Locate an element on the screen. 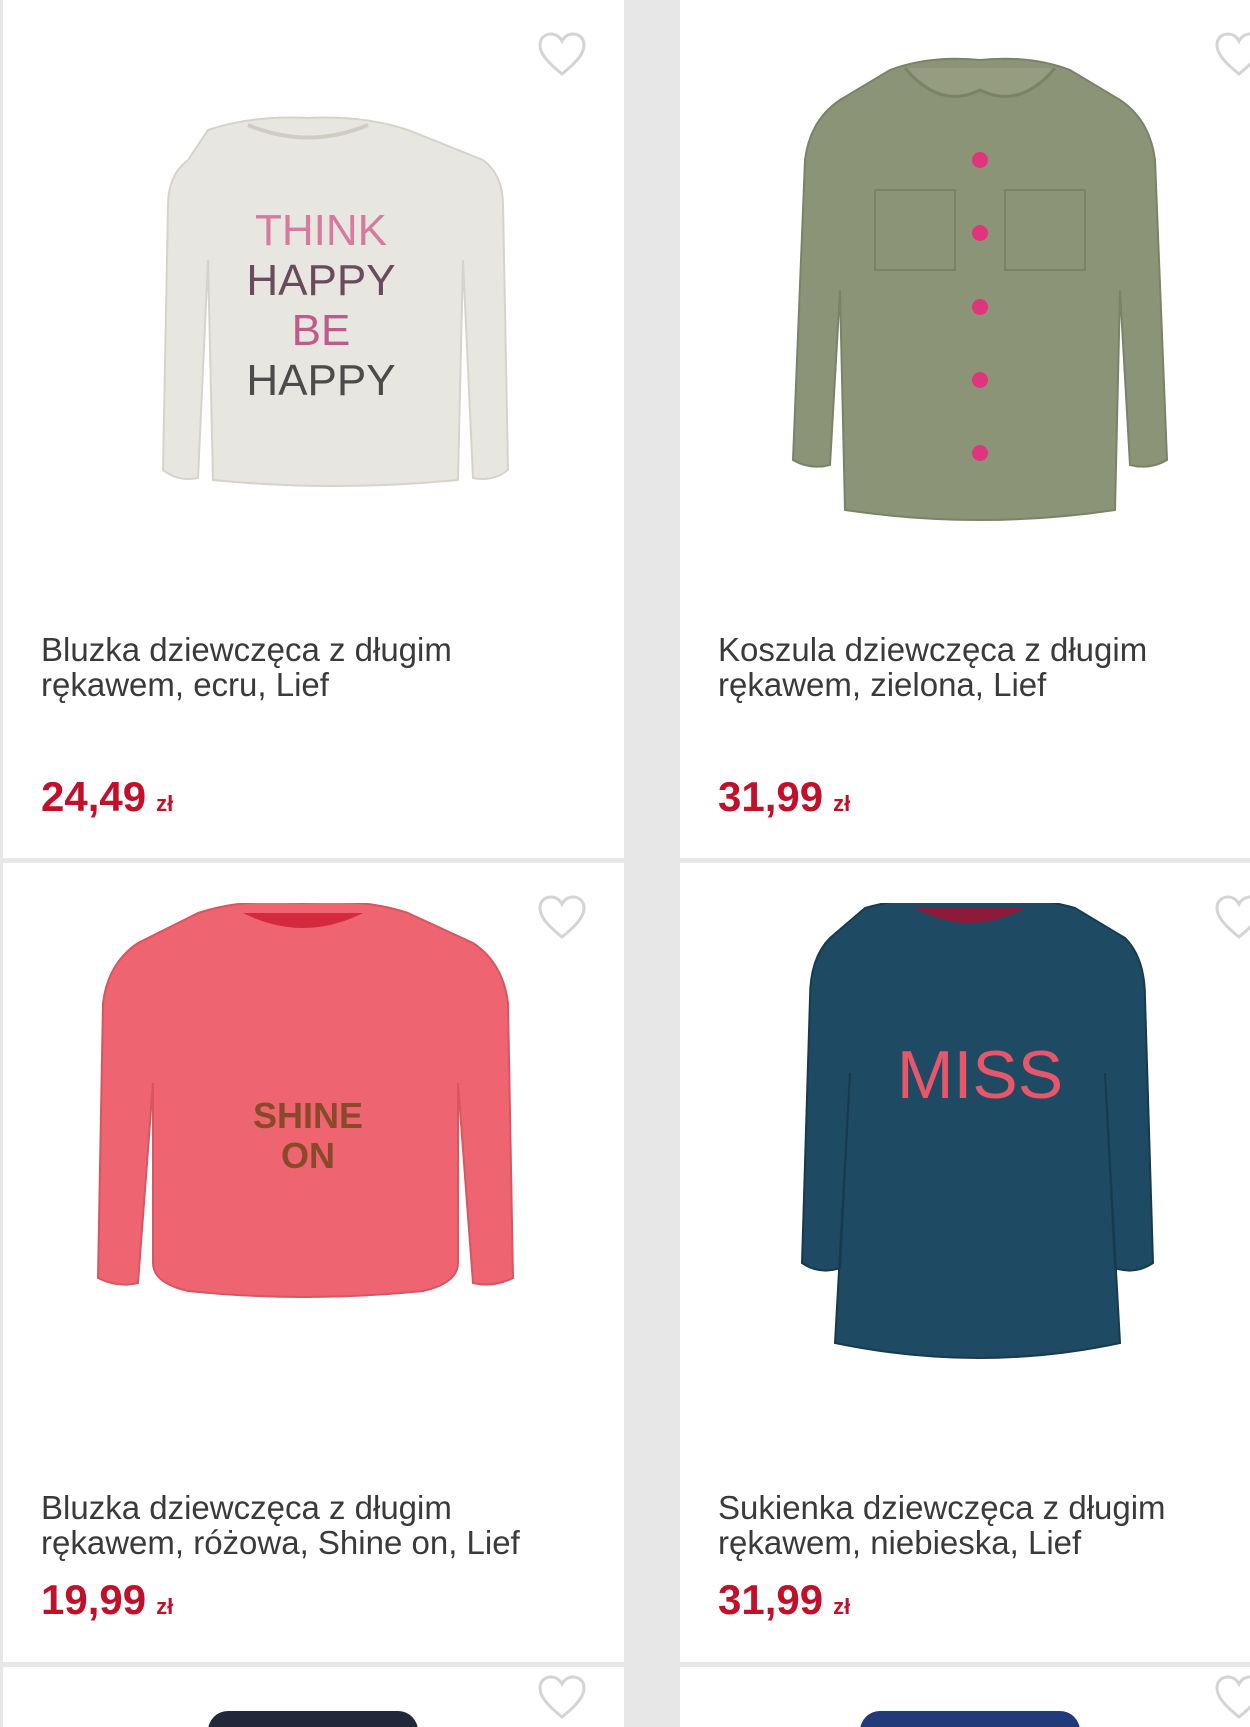 The height and width of the screenshot is (1727, 1250). price-value: 19,99 is located at coordinates (94, 1599).